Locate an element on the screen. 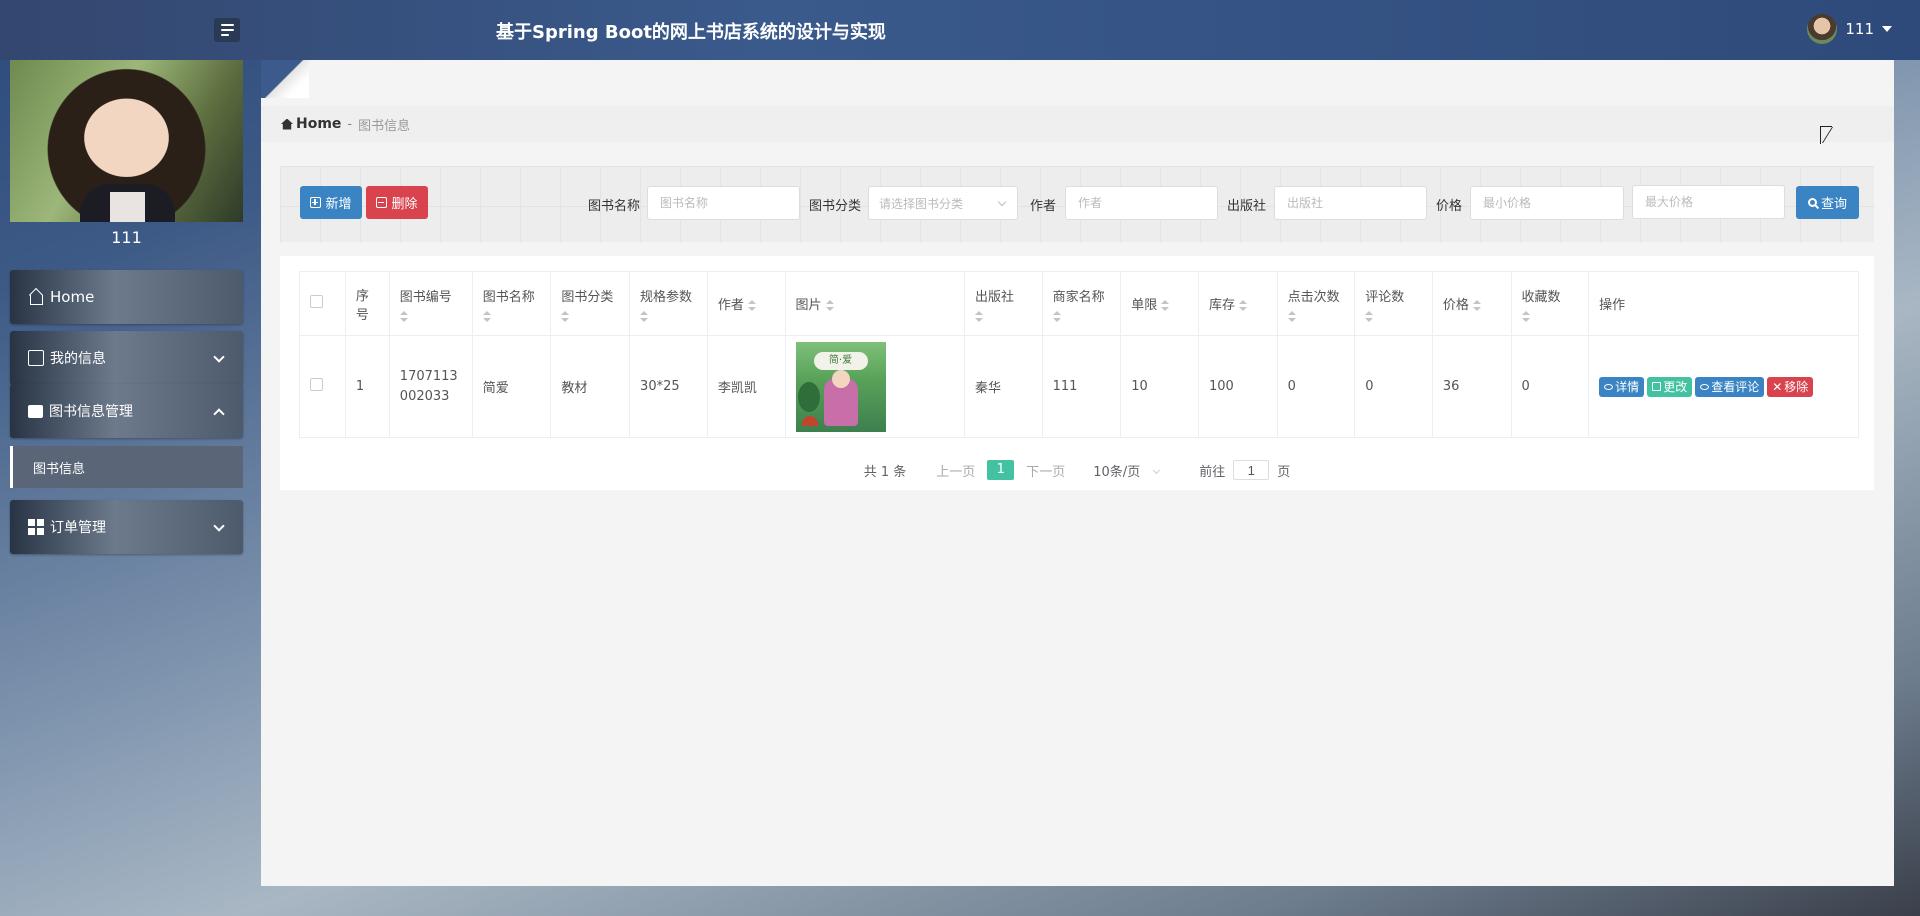 The image size is (1920, 916). header-stock: 库存 is located at coordinates (1237, 303).